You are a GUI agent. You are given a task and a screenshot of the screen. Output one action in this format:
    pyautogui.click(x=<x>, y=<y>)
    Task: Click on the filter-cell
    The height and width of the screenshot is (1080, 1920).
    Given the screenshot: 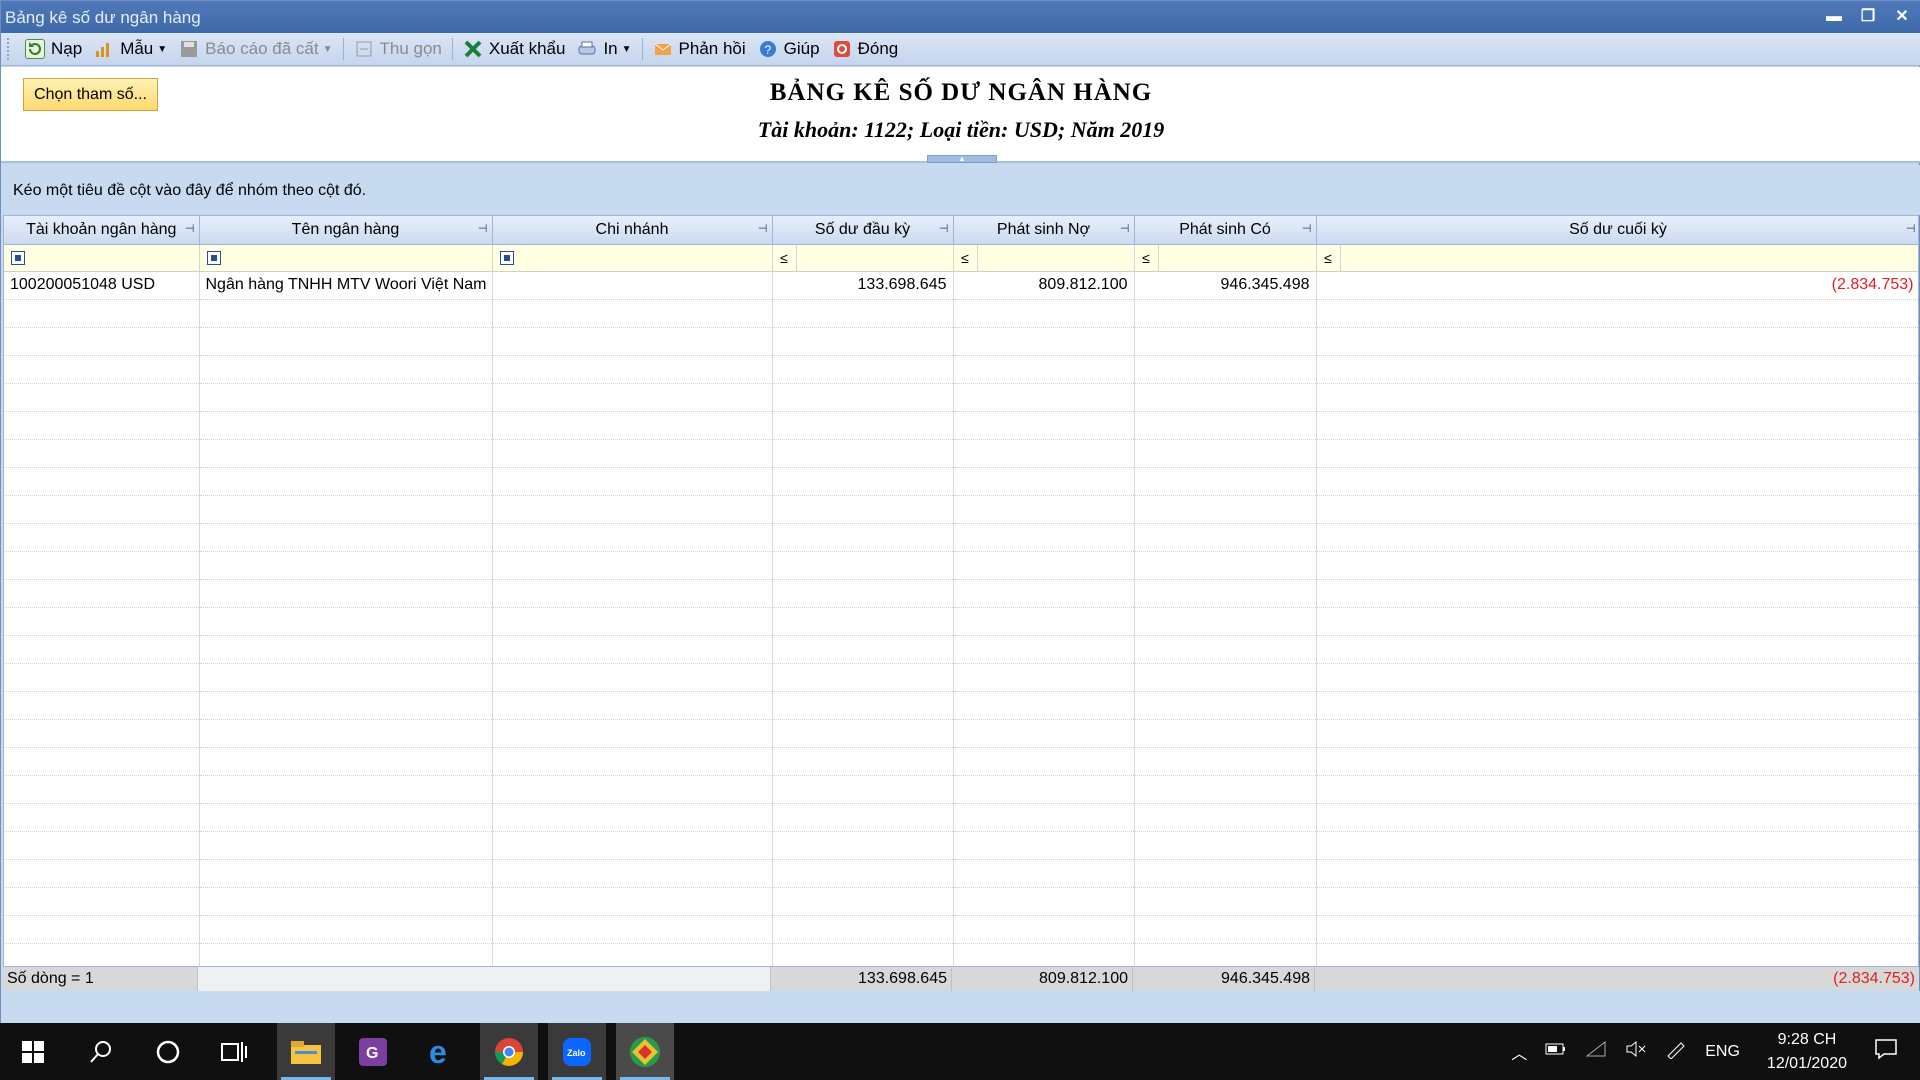 What is the action you would take?
    pyautogui.click(x=632, y=258)
    